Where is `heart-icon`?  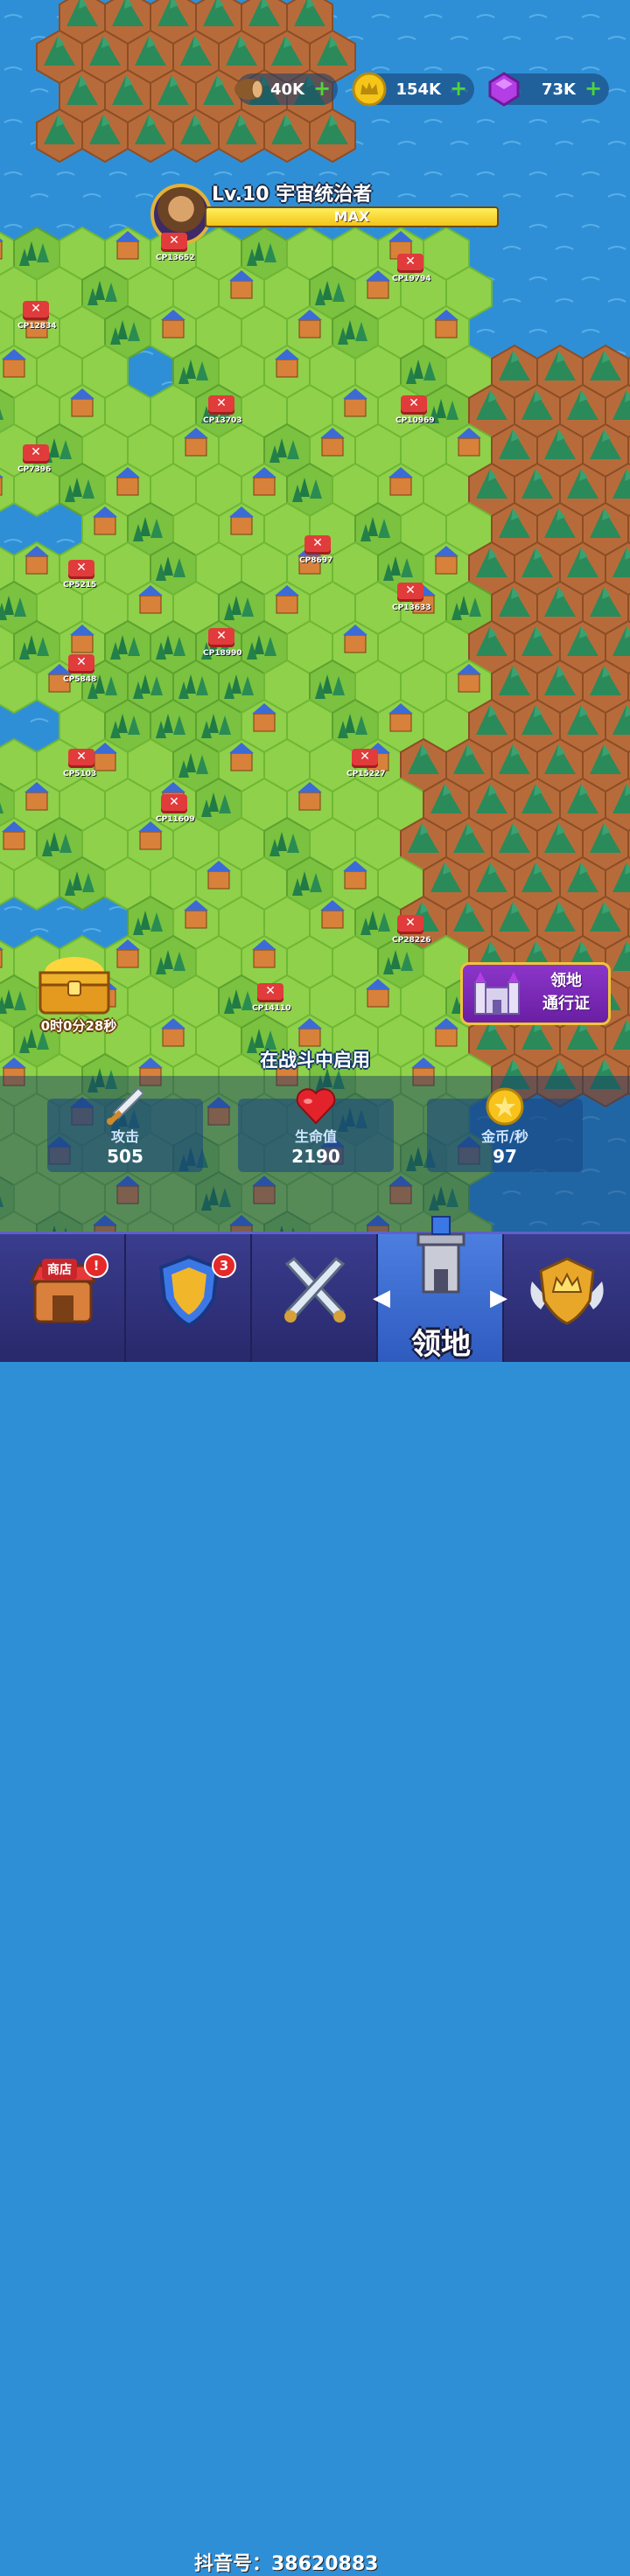 heart-icon is located at coordinates (316, 1106).